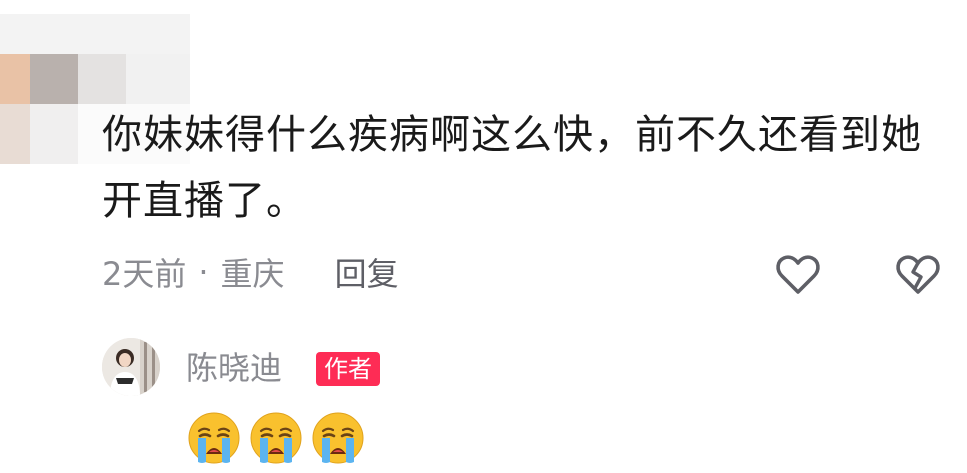  Describe the element at coordinates (131, 367) in the screenshot. I see `author-avatar` at that location.